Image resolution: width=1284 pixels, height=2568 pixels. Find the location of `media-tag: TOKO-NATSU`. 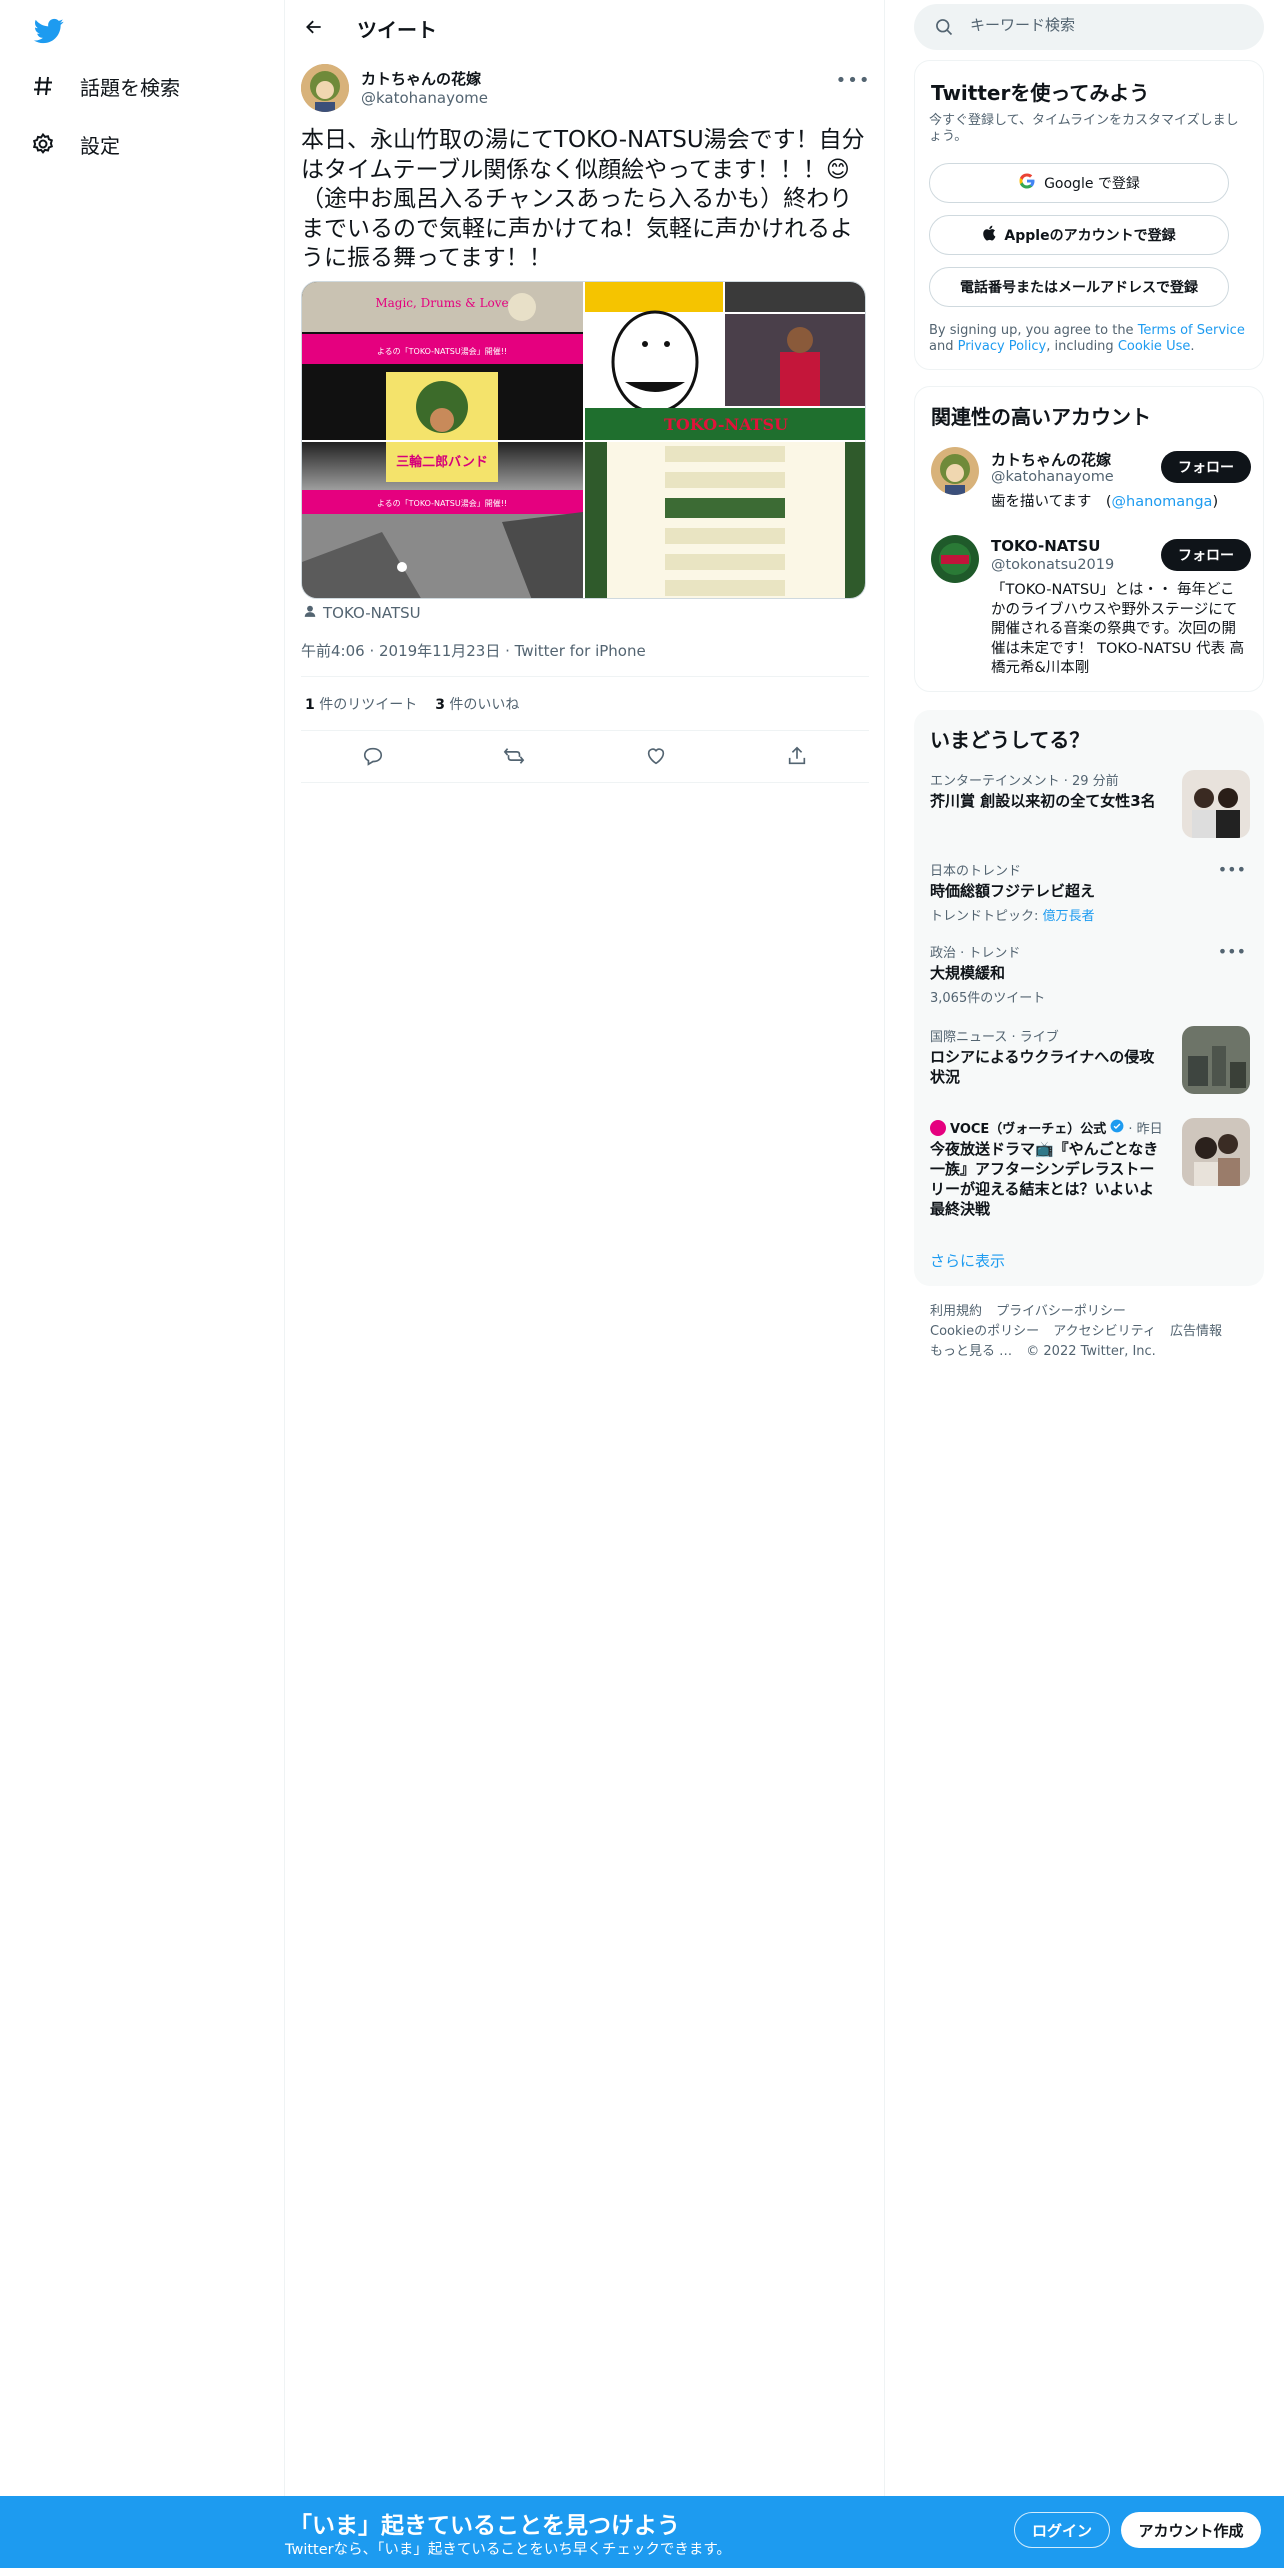

media-tag: TOKO-NATSU is located at coordinates (362, 613).